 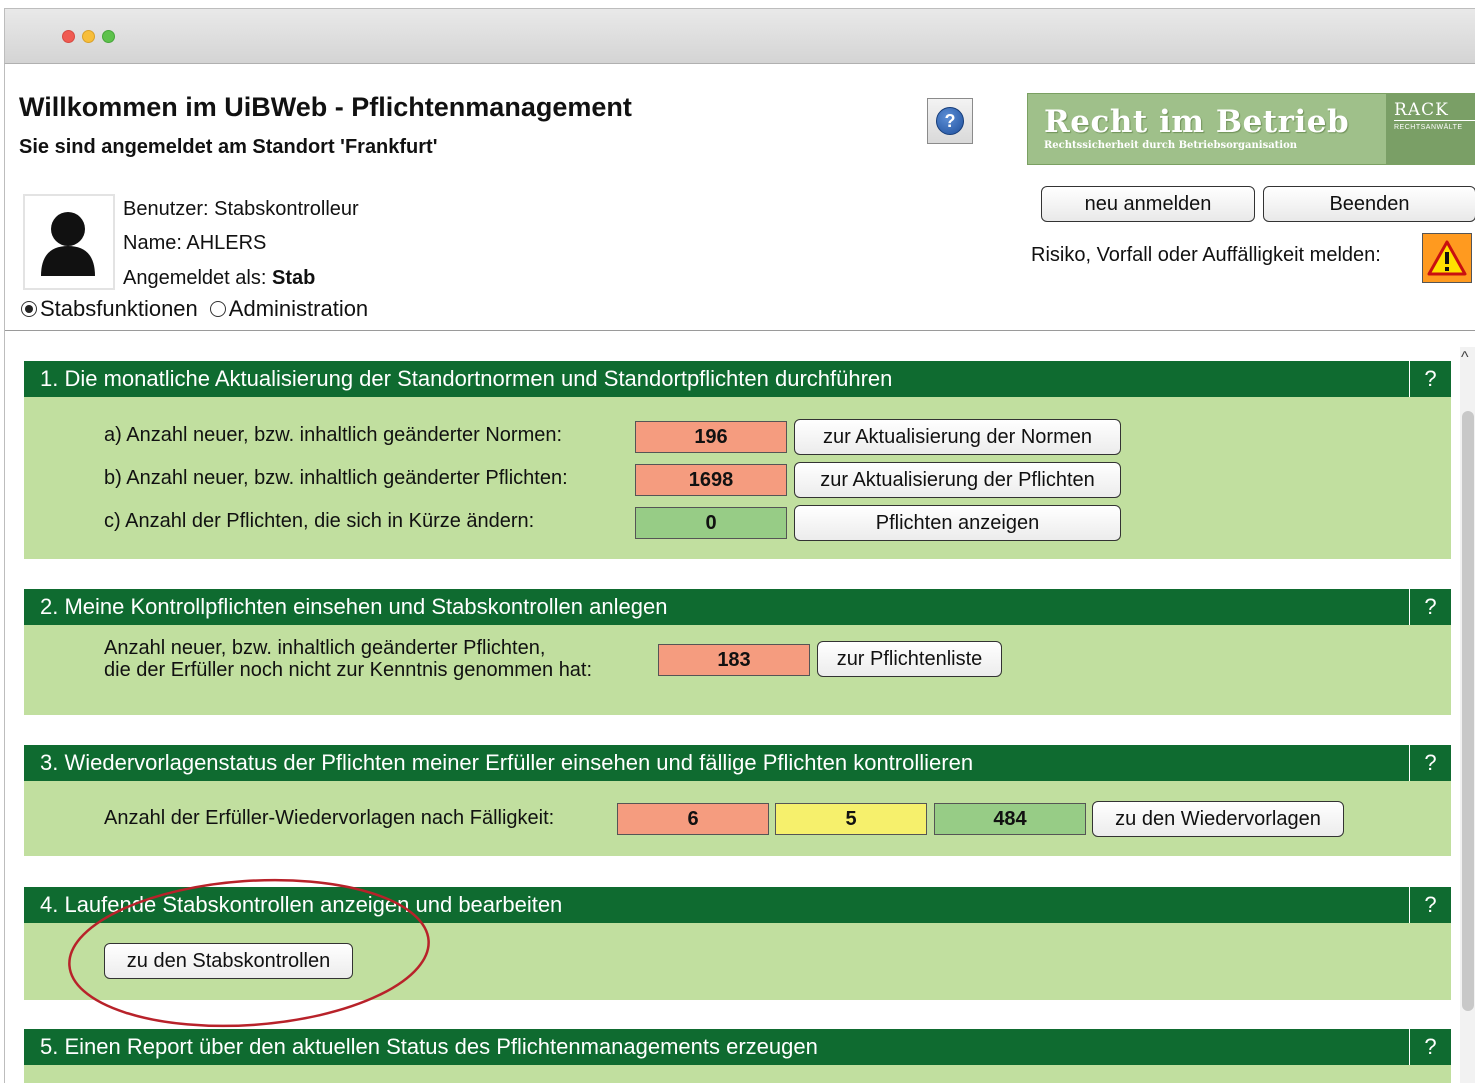 I want to click on unacknowledged-duties-value: 183, so click(x=734, y=660).